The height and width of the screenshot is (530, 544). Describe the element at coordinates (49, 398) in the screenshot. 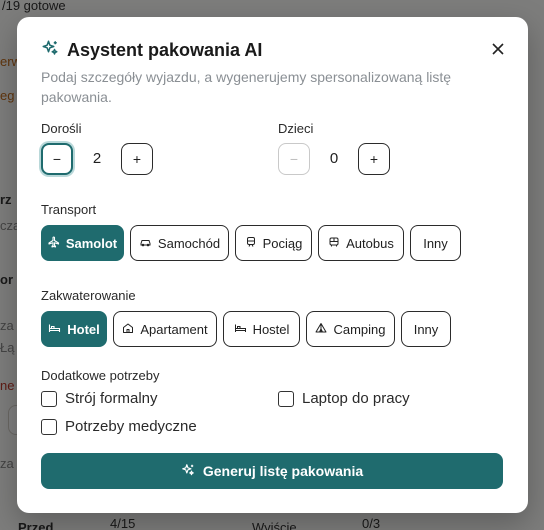

I see `formal-wear-checkbox` at that location.